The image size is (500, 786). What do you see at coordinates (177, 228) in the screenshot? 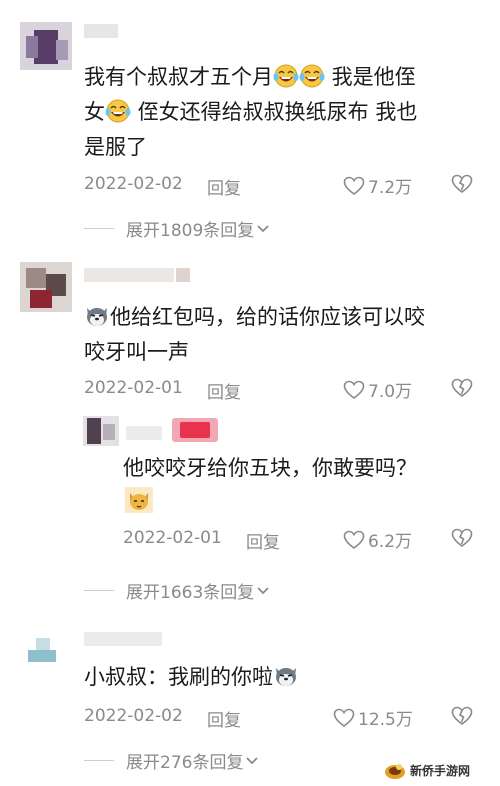
I see `expand-replies-button: 展开1809条回复` at bounding box center [177, 228].